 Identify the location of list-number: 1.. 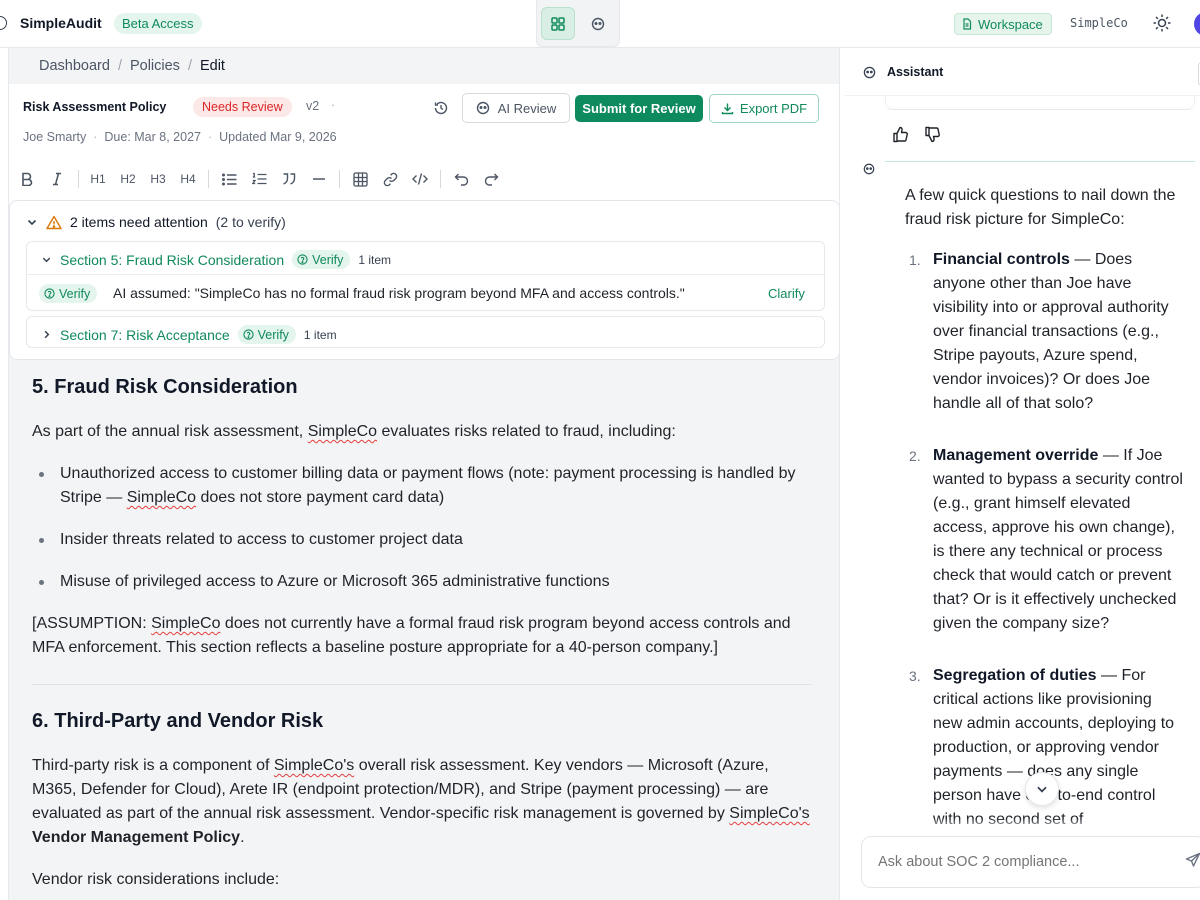
(915, 260).